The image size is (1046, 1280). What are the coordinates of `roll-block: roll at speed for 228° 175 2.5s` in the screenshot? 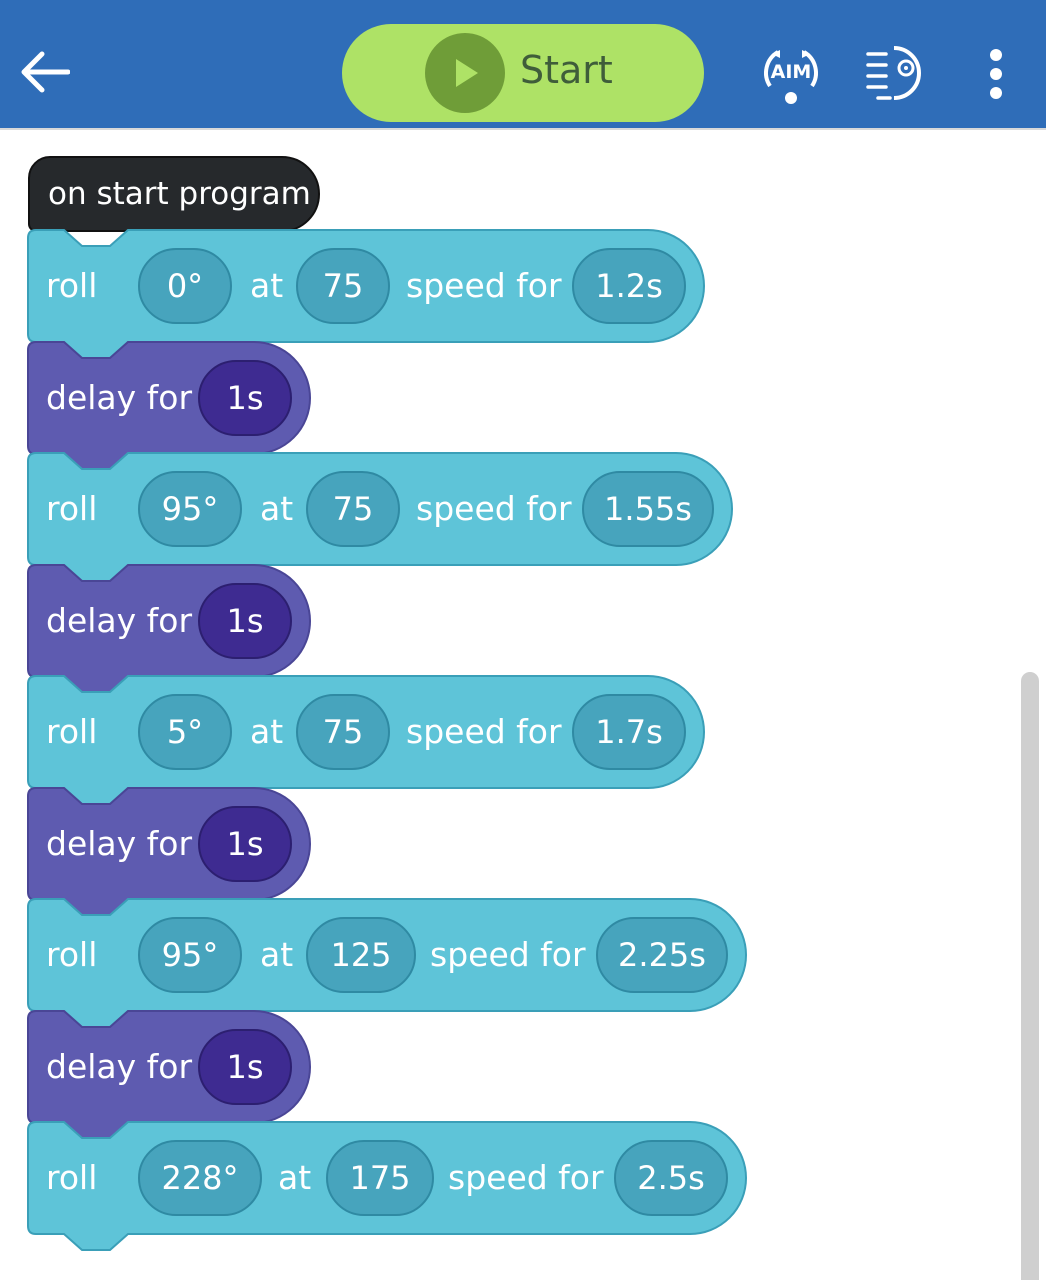 It's located at (387, 1186).